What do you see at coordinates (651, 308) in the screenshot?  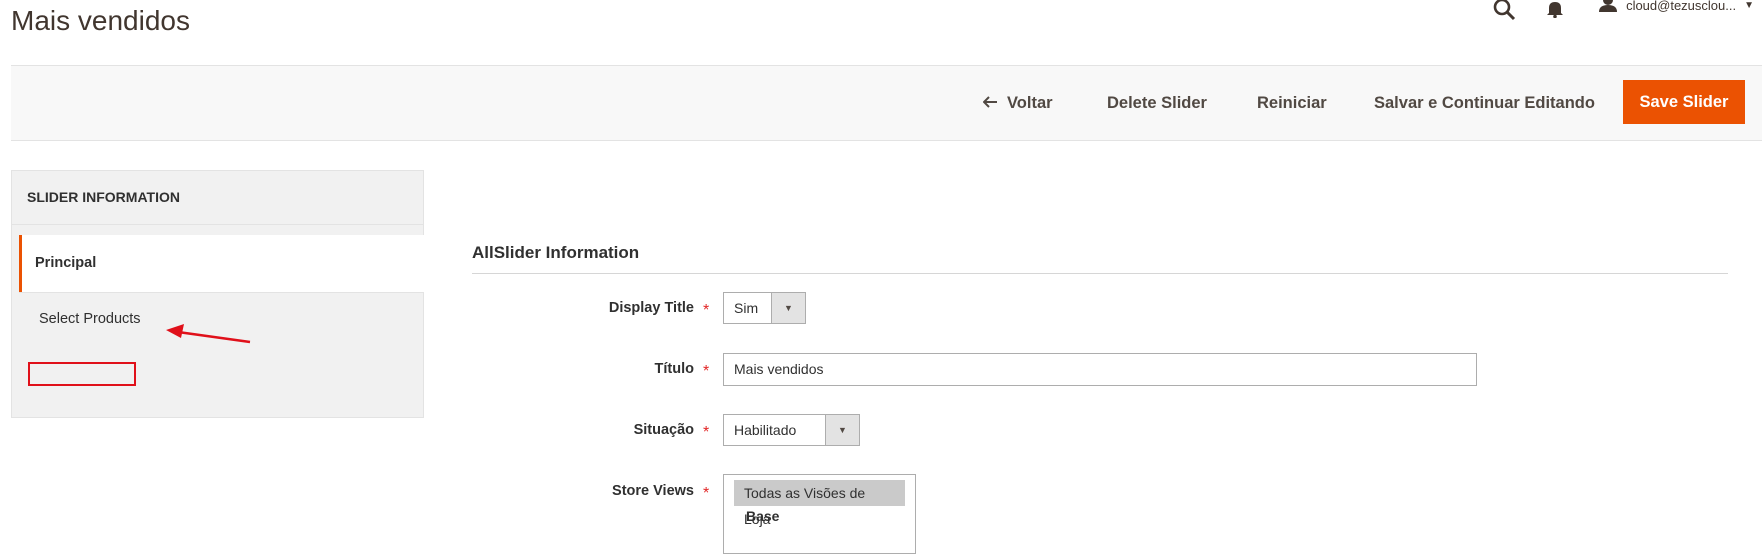 I see `display-title-label: Display Title` at bounding box center [651, 308].